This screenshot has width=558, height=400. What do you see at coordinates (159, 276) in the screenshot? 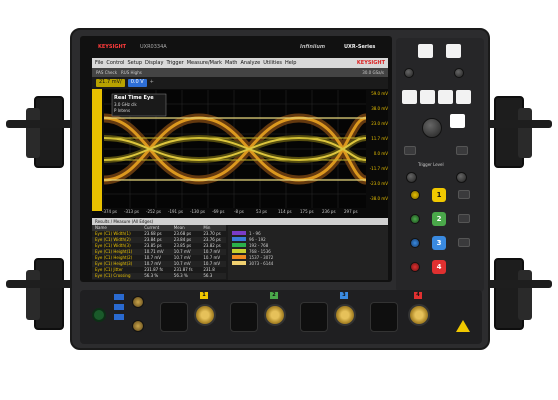
I see `table-row: Eye (C1) Crossing 56.3 % 56.3 % 56.3` at bounding box center [159, 276].